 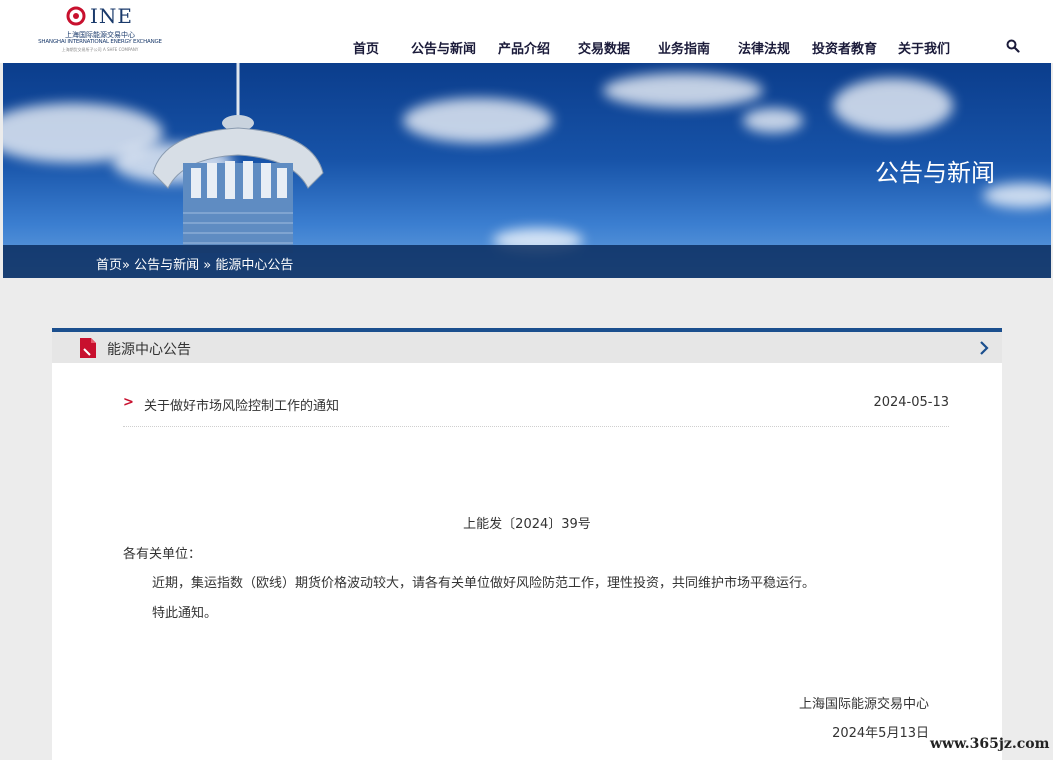 What do you see at coordinates (990, 744) in the screenshot?
I see `site-watermark: www.365jz.com` at bounding box center [990, 744].